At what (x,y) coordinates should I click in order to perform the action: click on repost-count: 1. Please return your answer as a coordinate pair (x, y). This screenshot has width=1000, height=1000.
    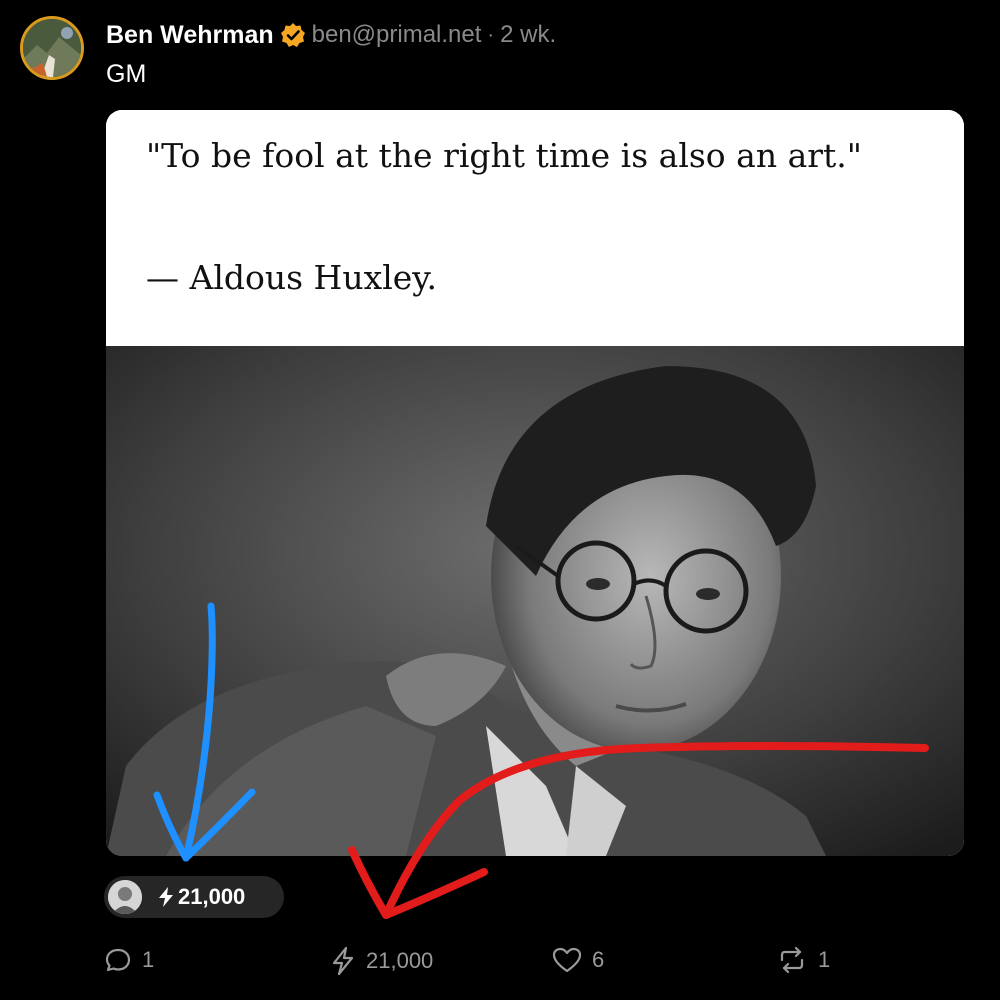
    Looking at the image, I should click on (824, 959).